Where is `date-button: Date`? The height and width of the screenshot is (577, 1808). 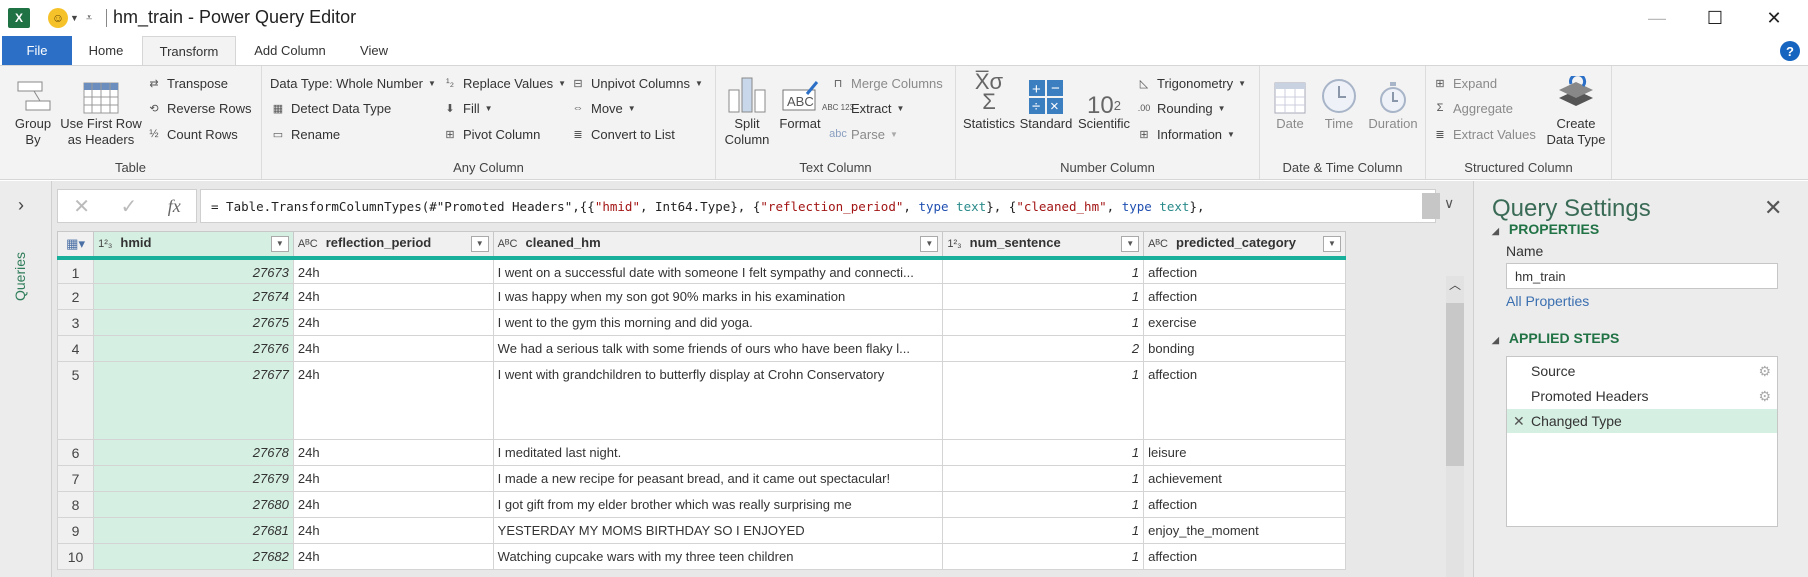 date-button: Date is located at coordinates (1290, 101).